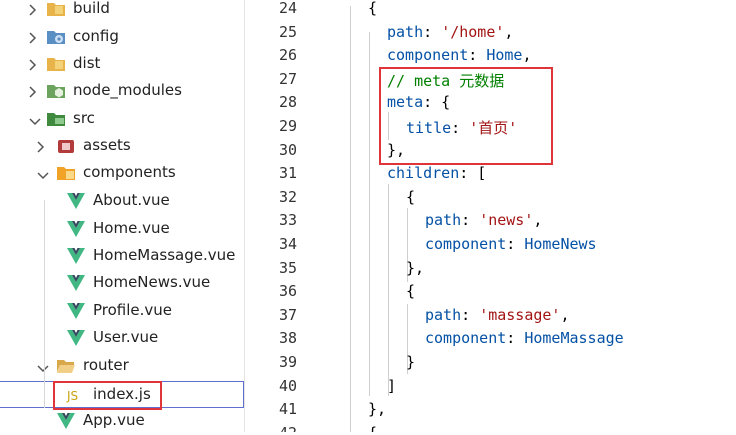 This screenshot has height=435, width=736. What do you see at coordinates (473, 31) in the screenshot?
I see `code-token-string: '/home'` at bounding box center [473, 31].